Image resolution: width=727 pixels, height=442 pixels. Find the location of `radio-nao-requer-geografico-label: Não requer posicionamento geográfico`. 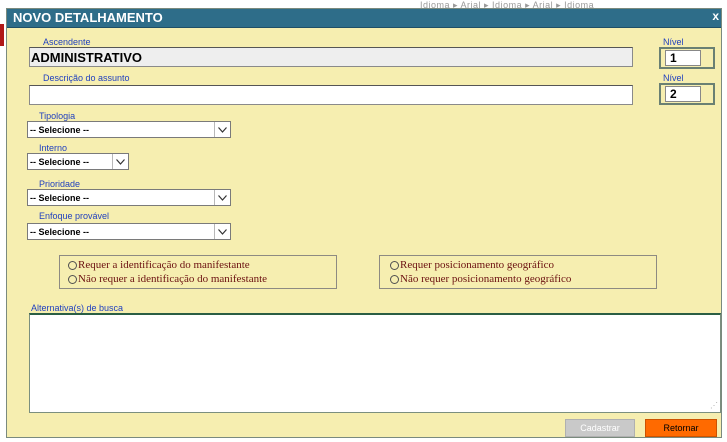

radio-nao-requer-geografico-label: Não requer posicionamento geográfico is located at coordinates (486, 279).